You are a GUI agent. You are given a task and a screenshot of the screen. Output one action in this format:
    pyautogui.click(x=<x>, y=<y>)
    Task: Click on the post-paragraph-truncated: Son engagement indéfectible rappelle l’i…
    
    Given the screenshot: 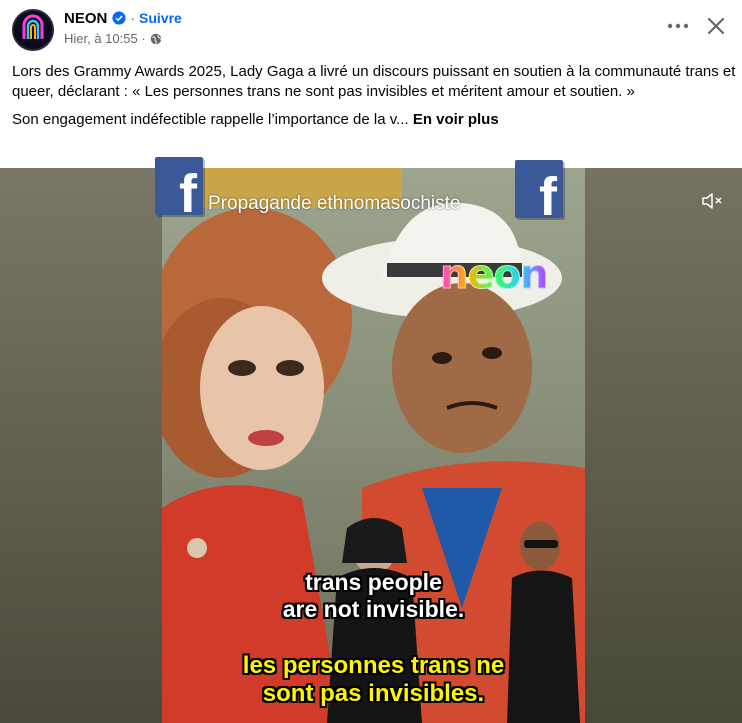 What is the action you would take?
    pyautogui.click(x=210, y=119)
    